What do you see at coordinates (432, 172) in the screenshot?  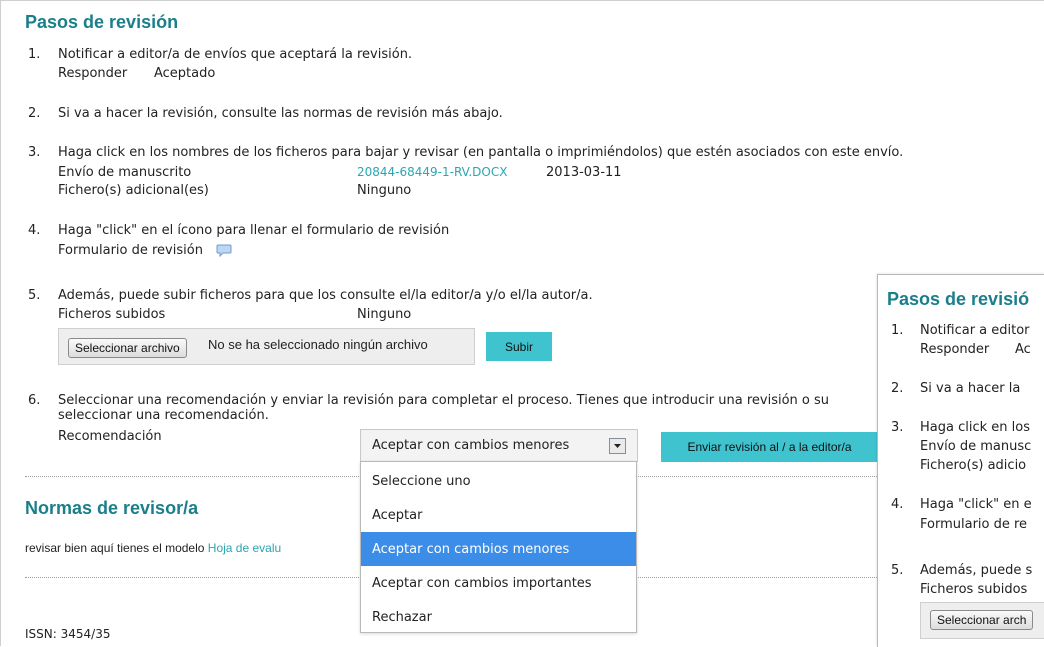 I see `manuscript-file-link: 20844-68449-1-RV.DOCX` at bounding box center [432, 172].